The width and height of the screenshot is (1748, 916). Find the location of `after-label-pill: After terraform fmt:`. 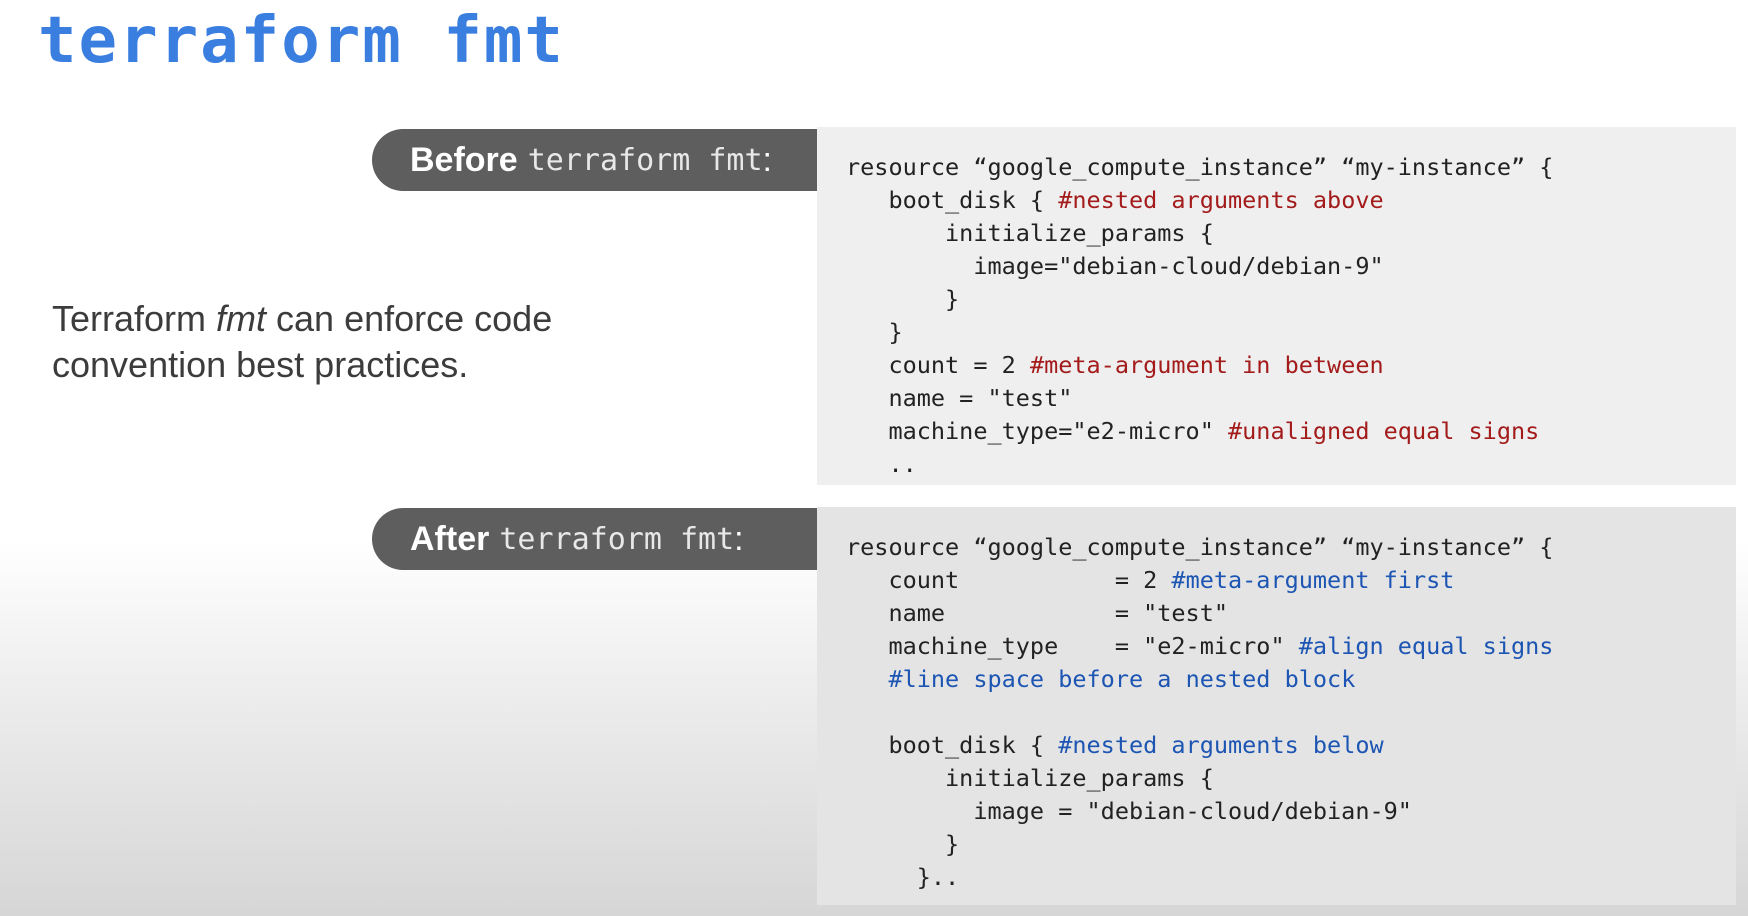

after-label-pill: After terraform fmt: is located at coordinates (594, 539).